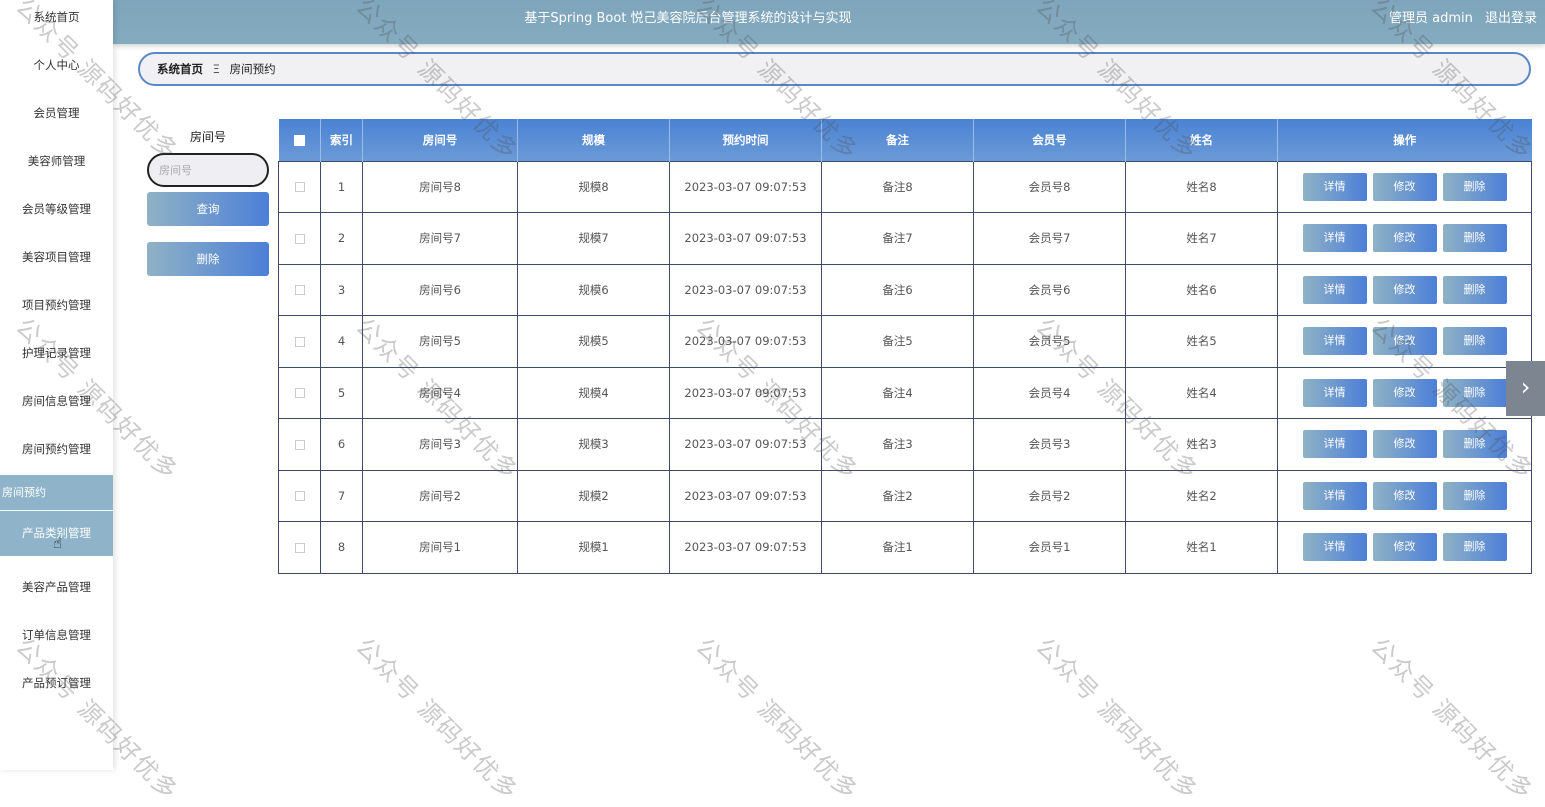 This screenshot has width=1545, height=807. What do you see at coordinates (56, 305) in the screenshot?
I see `sidebar-item-project-bookings: 项目预约管理` at bounding box center [56, 305].